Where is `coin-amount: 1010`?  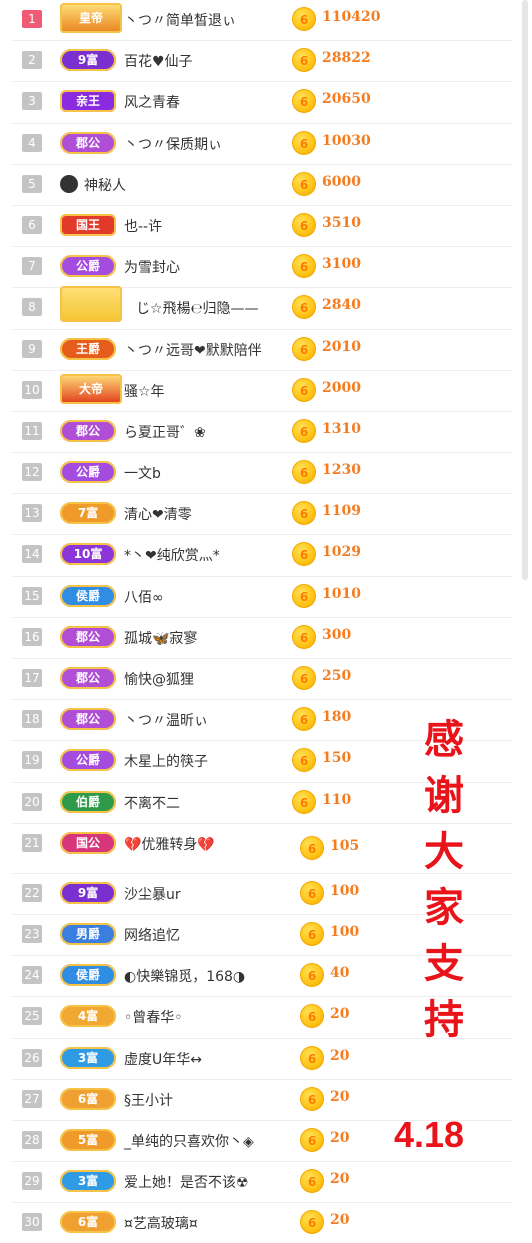
coin-amount: 1010 is located at coordinates (341, 593).